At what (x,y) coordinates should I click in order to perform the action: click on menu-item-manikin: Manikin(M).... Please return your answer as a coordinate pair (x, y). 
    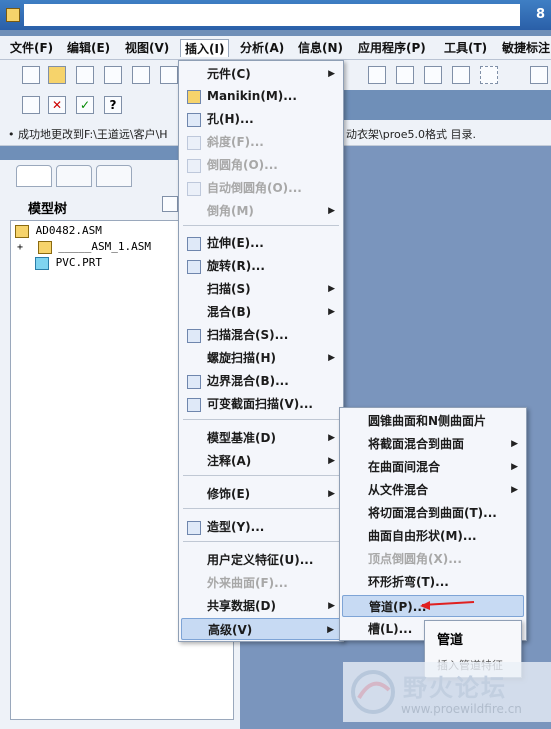
    Looking at the image, I should click on (261, 96).